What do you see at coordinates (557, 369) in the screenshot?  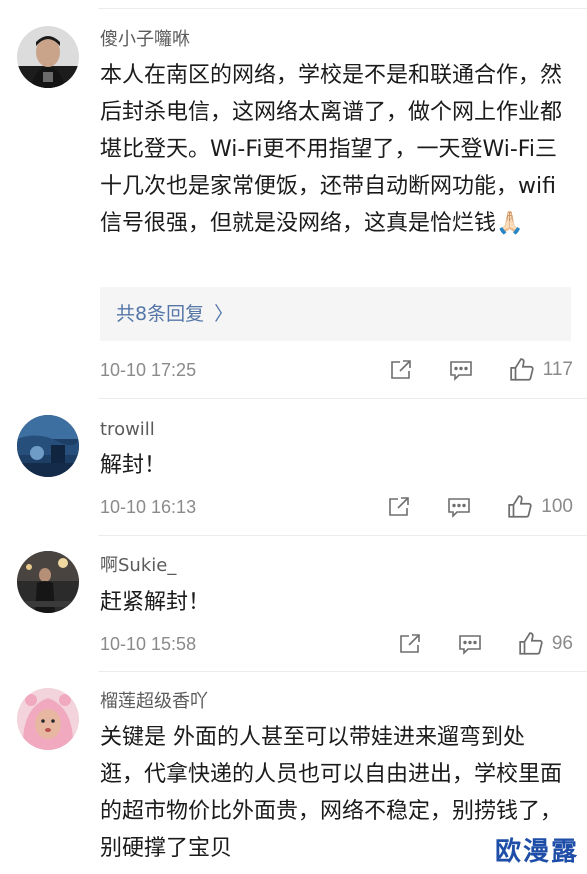 I see `like-count: 117` at bounding box center [557, 369].